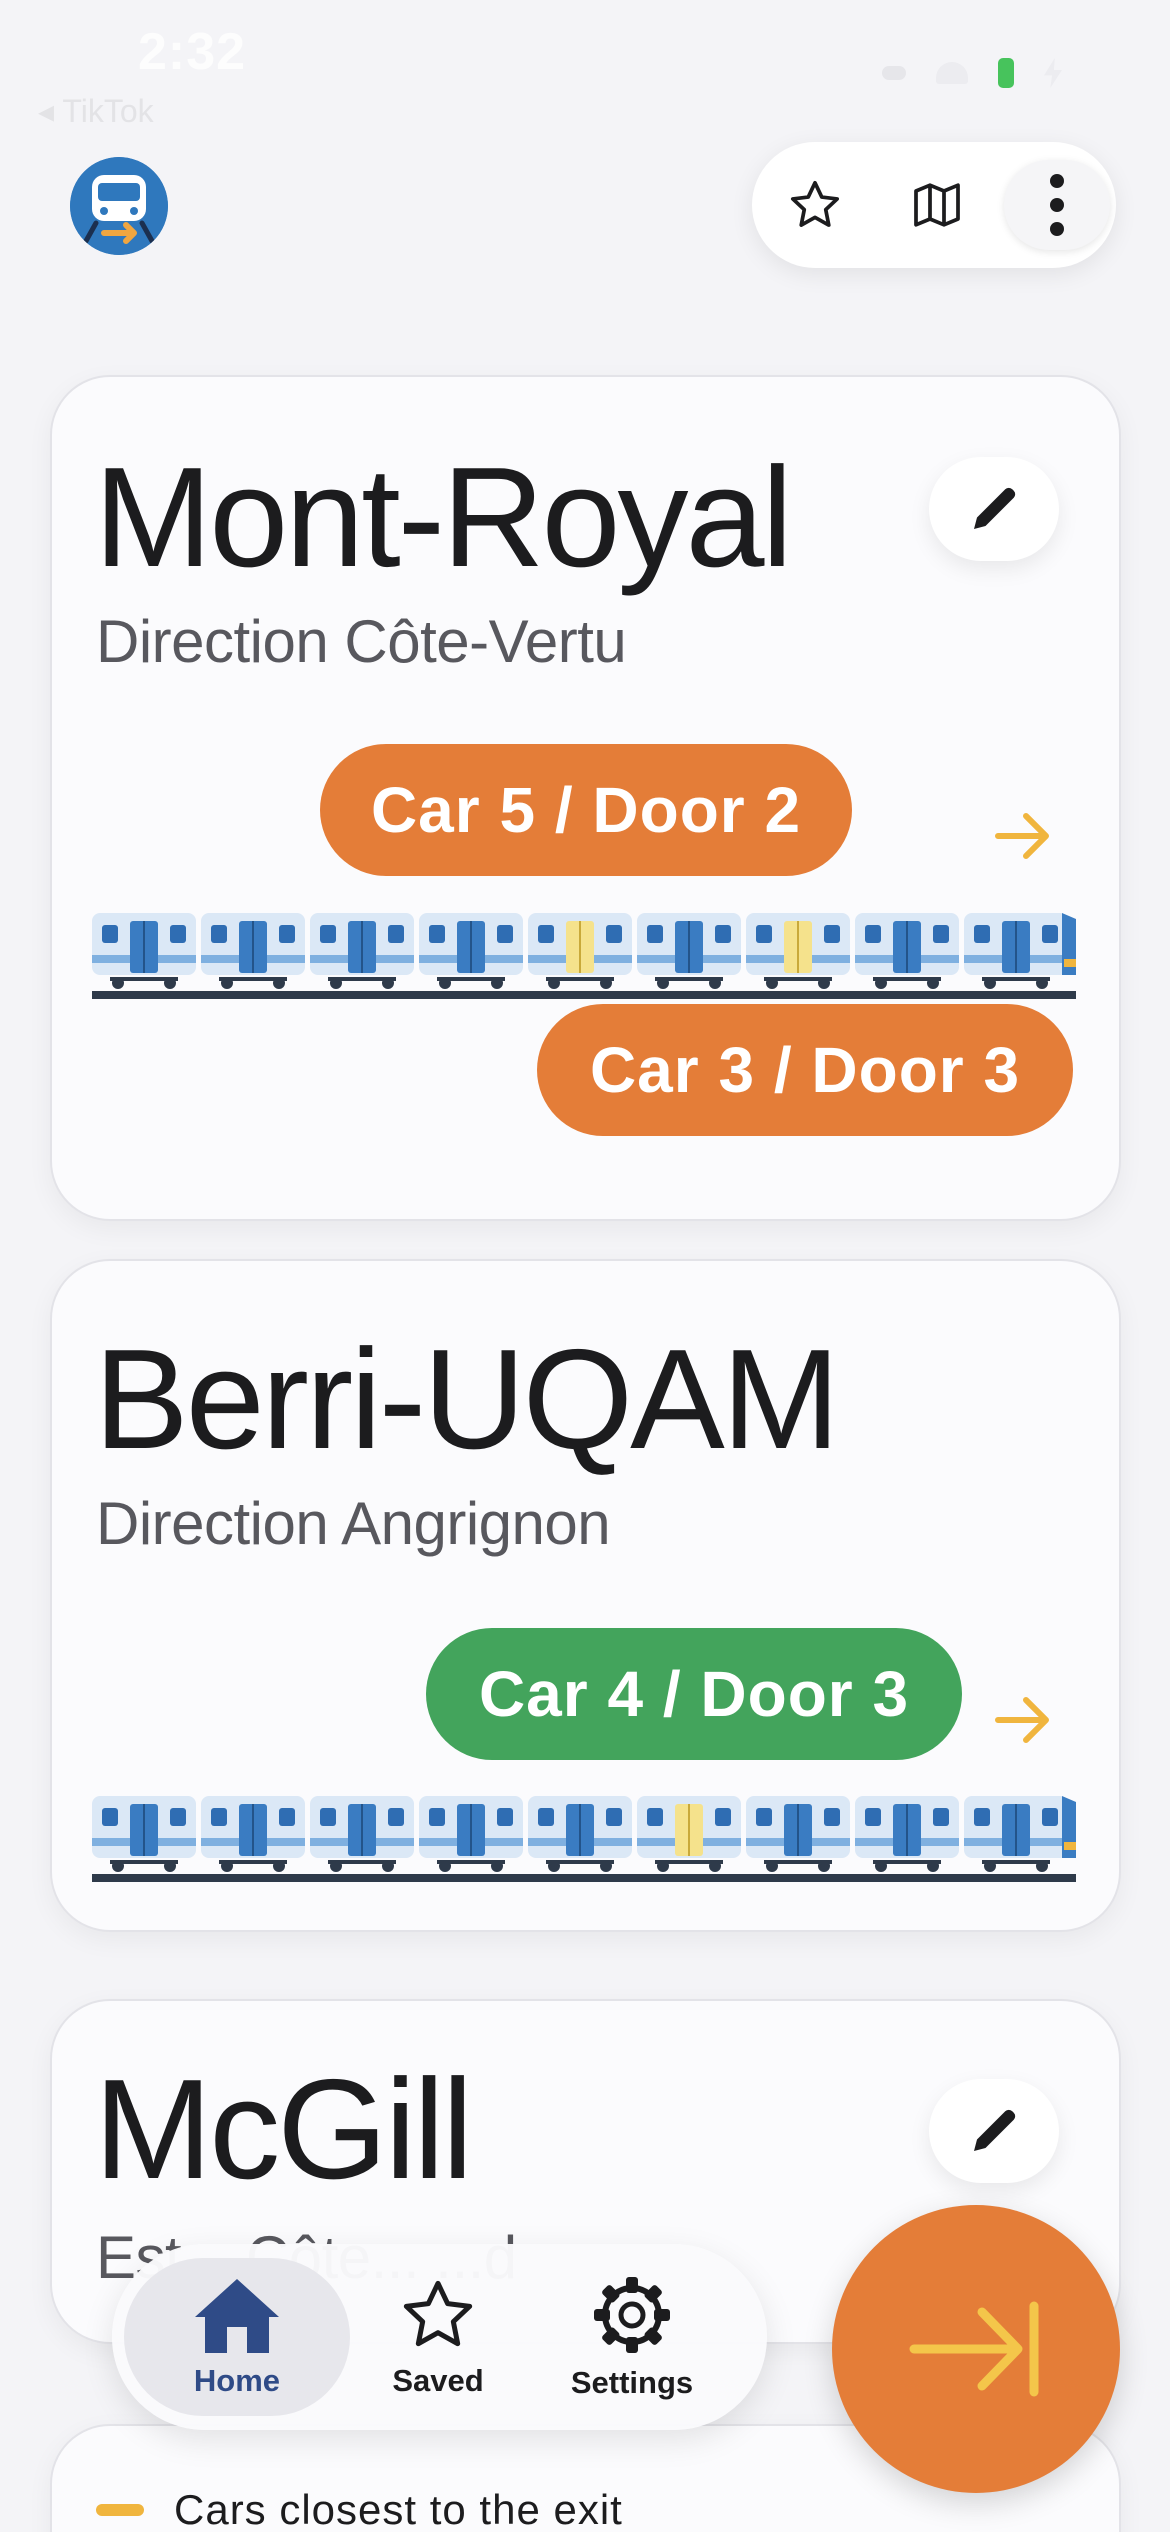 This screenshot has width=1170, height=2532. Describe the element at coordinates (894, 73) in the screenshot. I see `cellular-signal-icon` at that location.